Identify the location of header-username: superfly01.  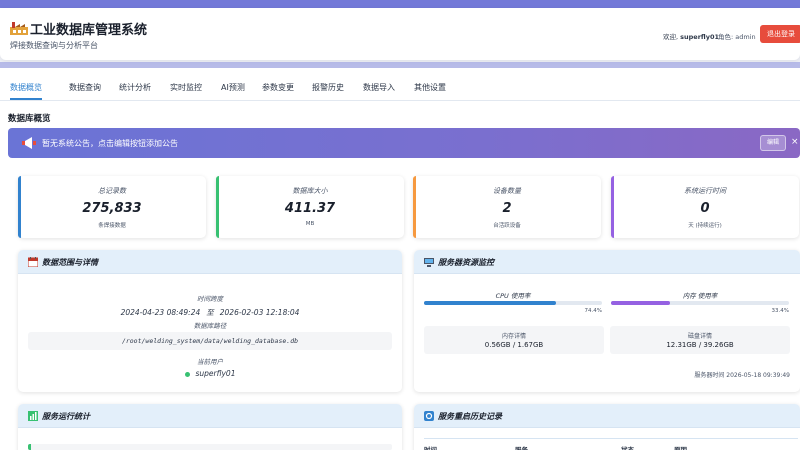
(700, 37).